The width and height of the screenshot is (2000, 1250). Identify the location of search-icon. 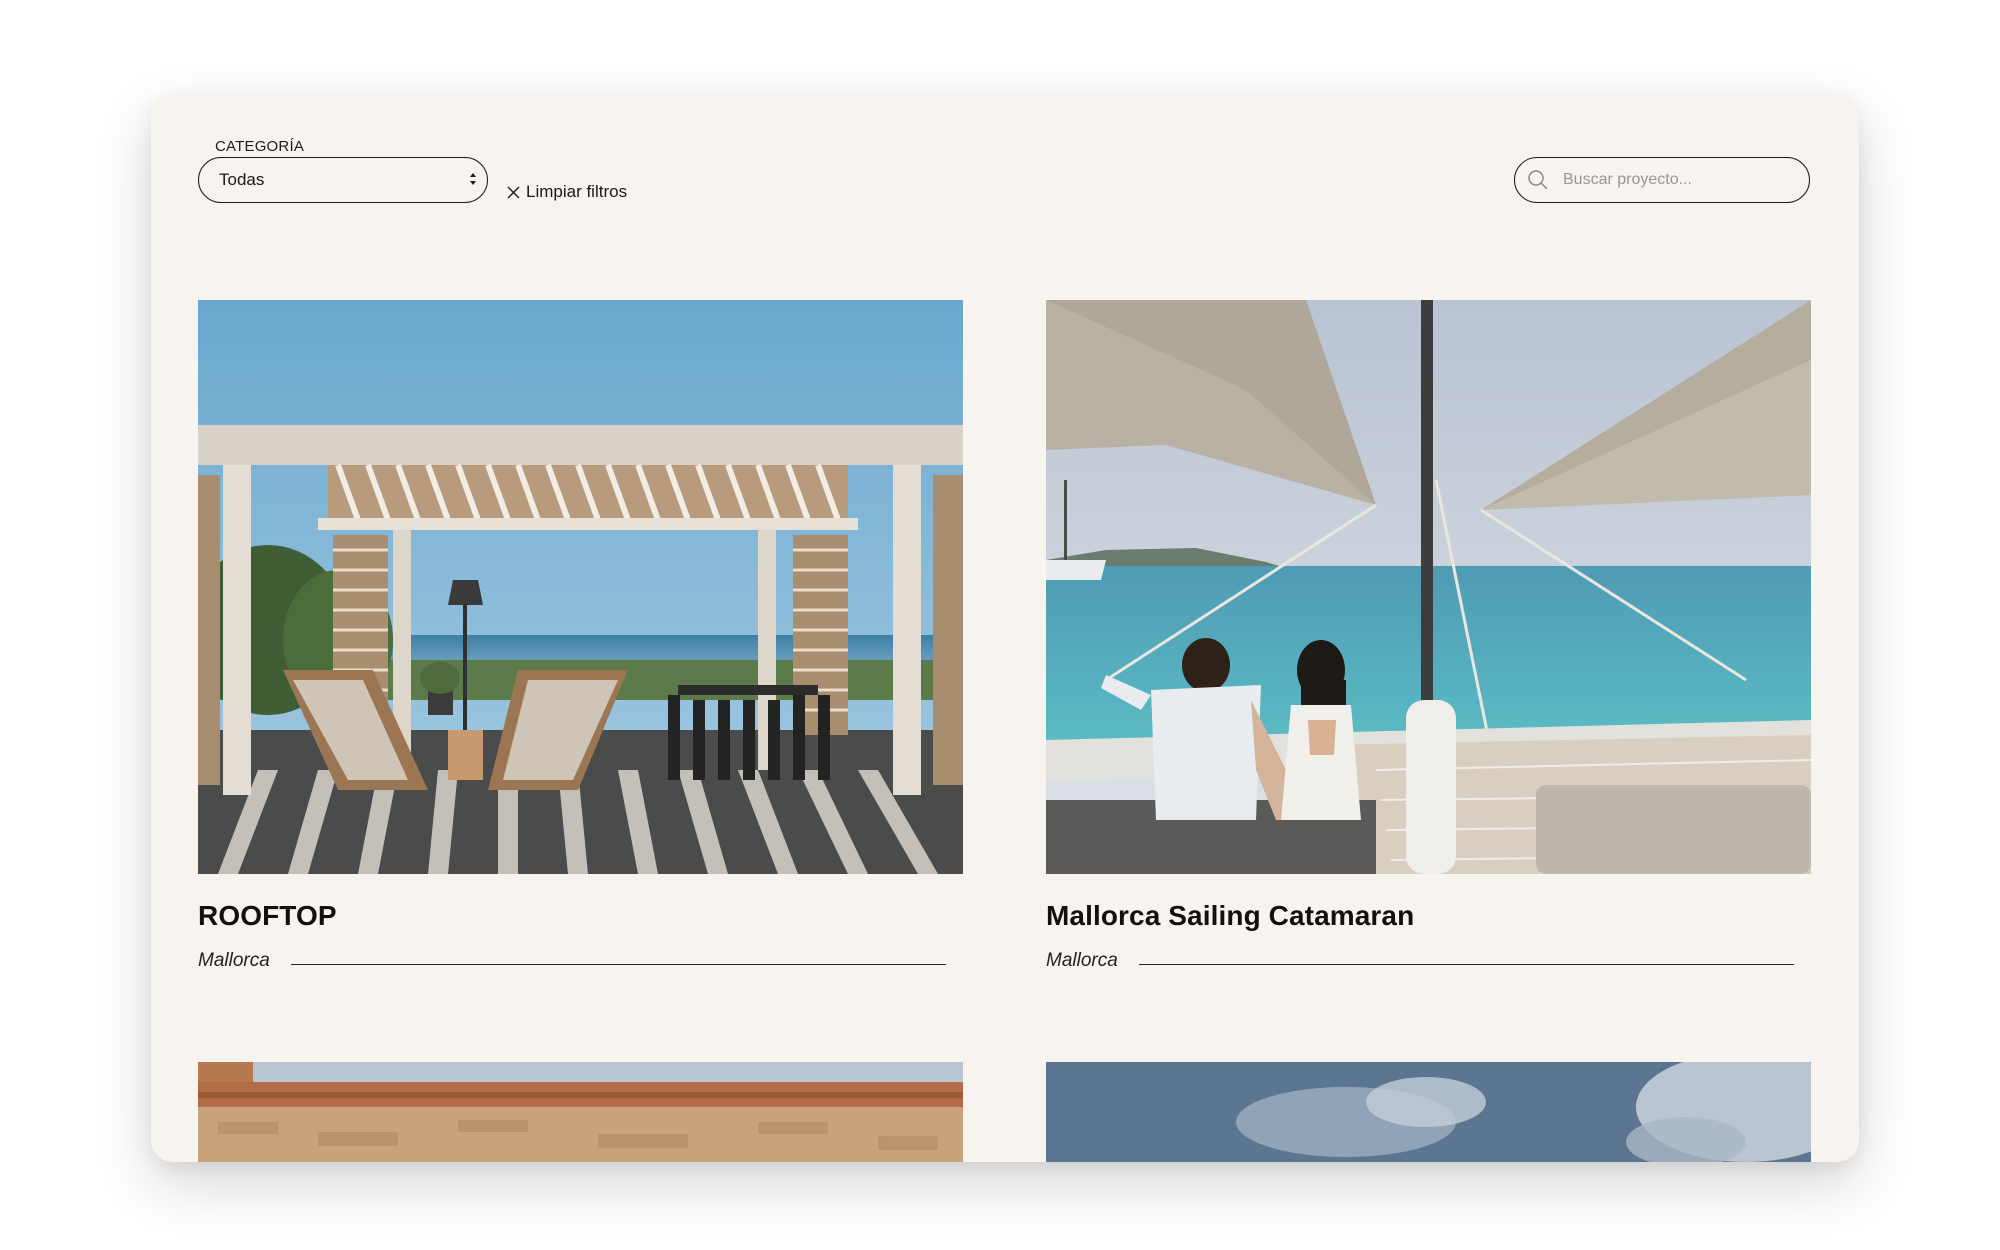
(1538, 180).